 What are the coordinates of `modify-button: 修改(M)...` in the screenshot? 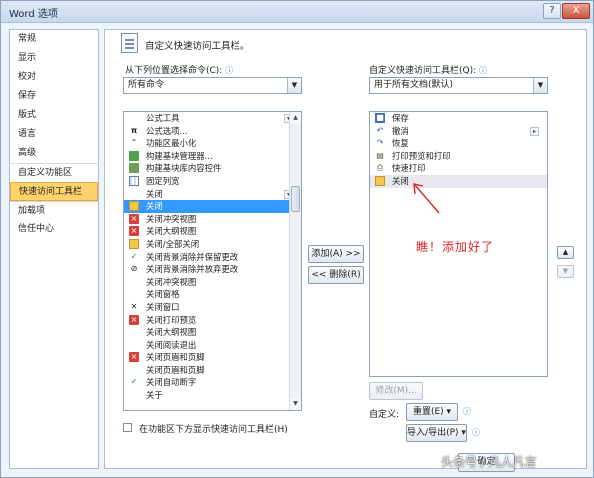 It's located at (396, 391).